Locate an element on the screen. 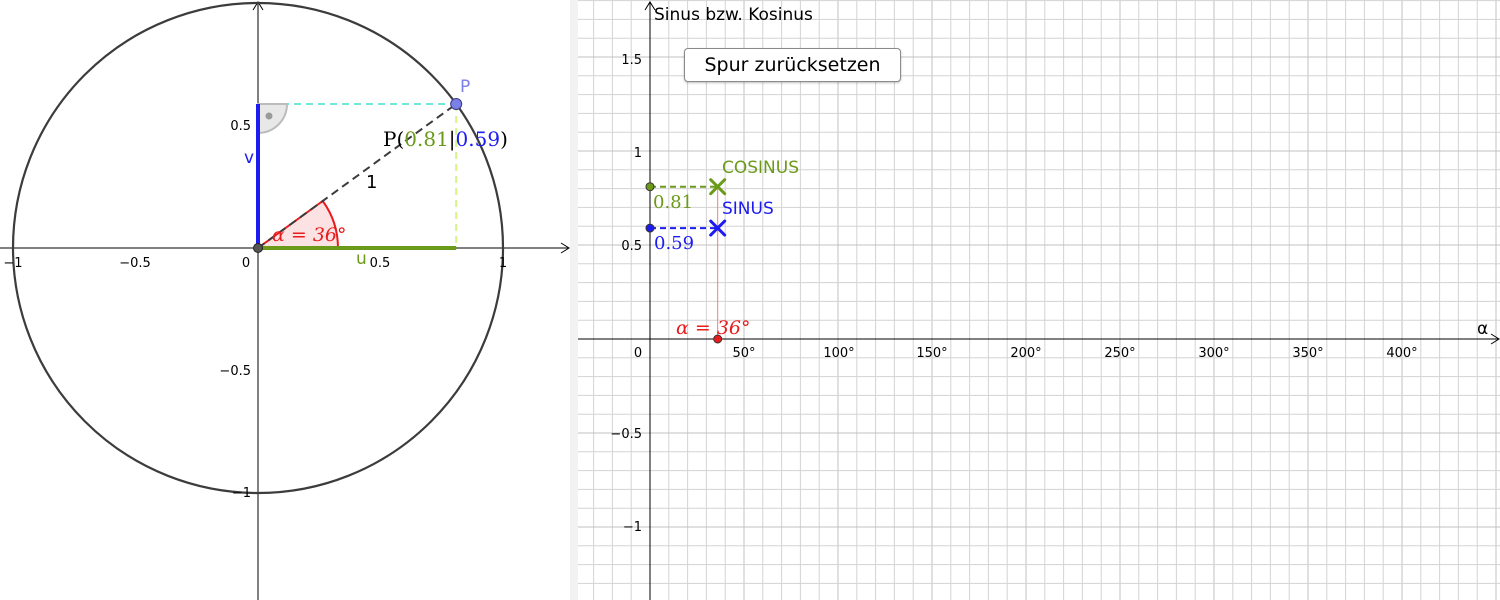 Image resolution: width=1500 pixels, height=600 pixels. point-p-coordinates: P(0.81|0.59) is located at coordinates (445, 139).